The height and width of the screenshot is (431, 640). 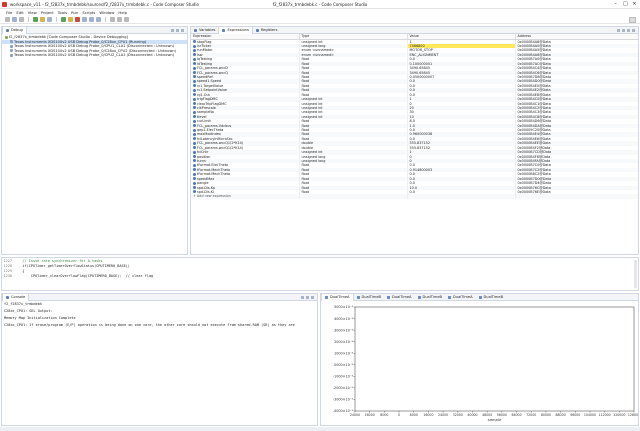 What do you see at coordinates (91, 19) in the screenshot?
I see `step-over-icon` at bounding box center [91, 19].